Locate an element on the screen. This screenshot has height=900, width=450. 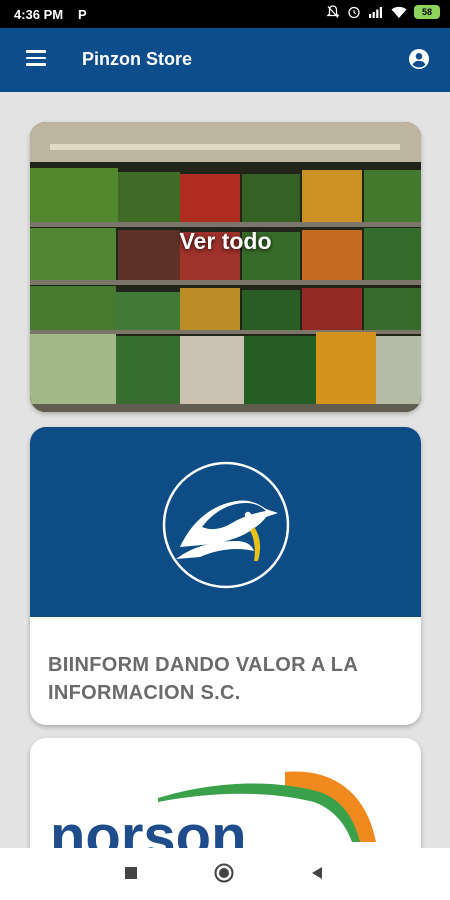
store-card-norson: norson is located at coordinates (225, 793).